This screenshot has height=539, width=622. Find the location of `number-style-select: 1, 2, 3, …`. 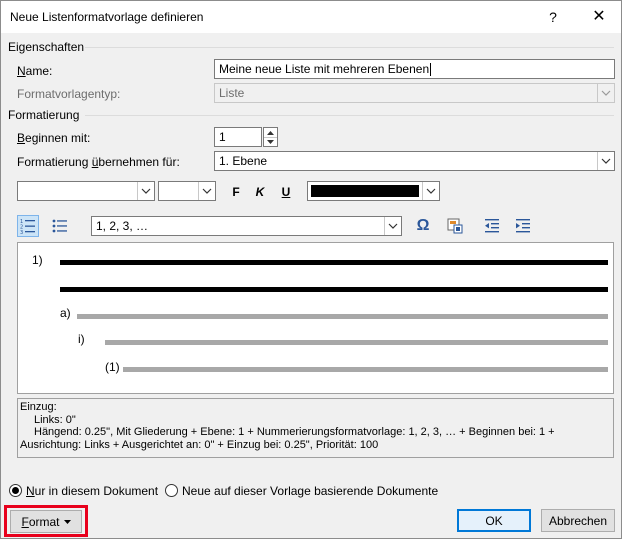

number-style-select: 1, 2, 3, … is located at coordinates (246, 226).